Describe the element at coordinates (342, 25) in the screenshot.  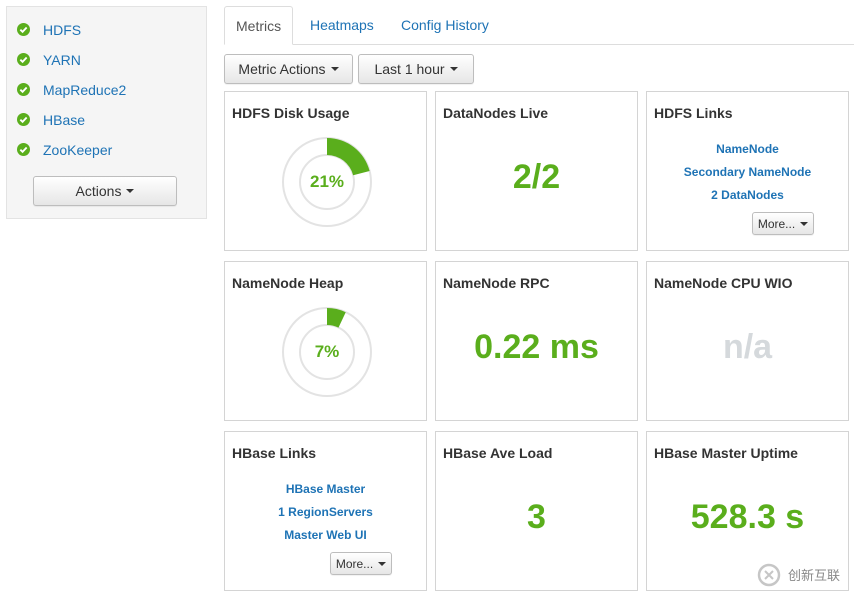
I see `tab-heatmaps: Heatmaps` at that location.